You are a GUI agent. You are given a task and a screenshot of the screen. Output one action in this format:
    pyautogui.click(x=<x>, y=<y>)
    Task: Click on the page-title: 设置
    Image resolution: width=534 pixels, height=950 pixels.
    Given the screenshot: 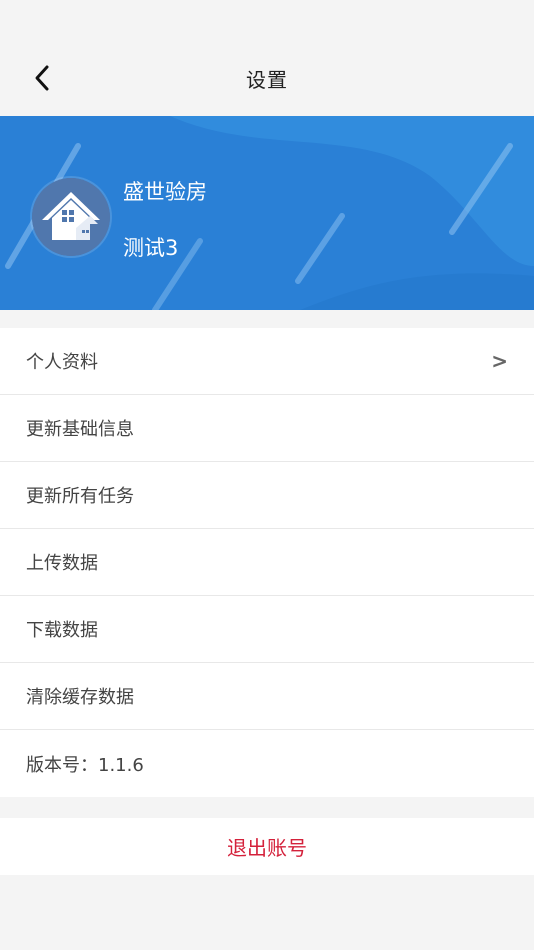 What is the action you would take?
    pyautogui.click(x=267, y=79)
    